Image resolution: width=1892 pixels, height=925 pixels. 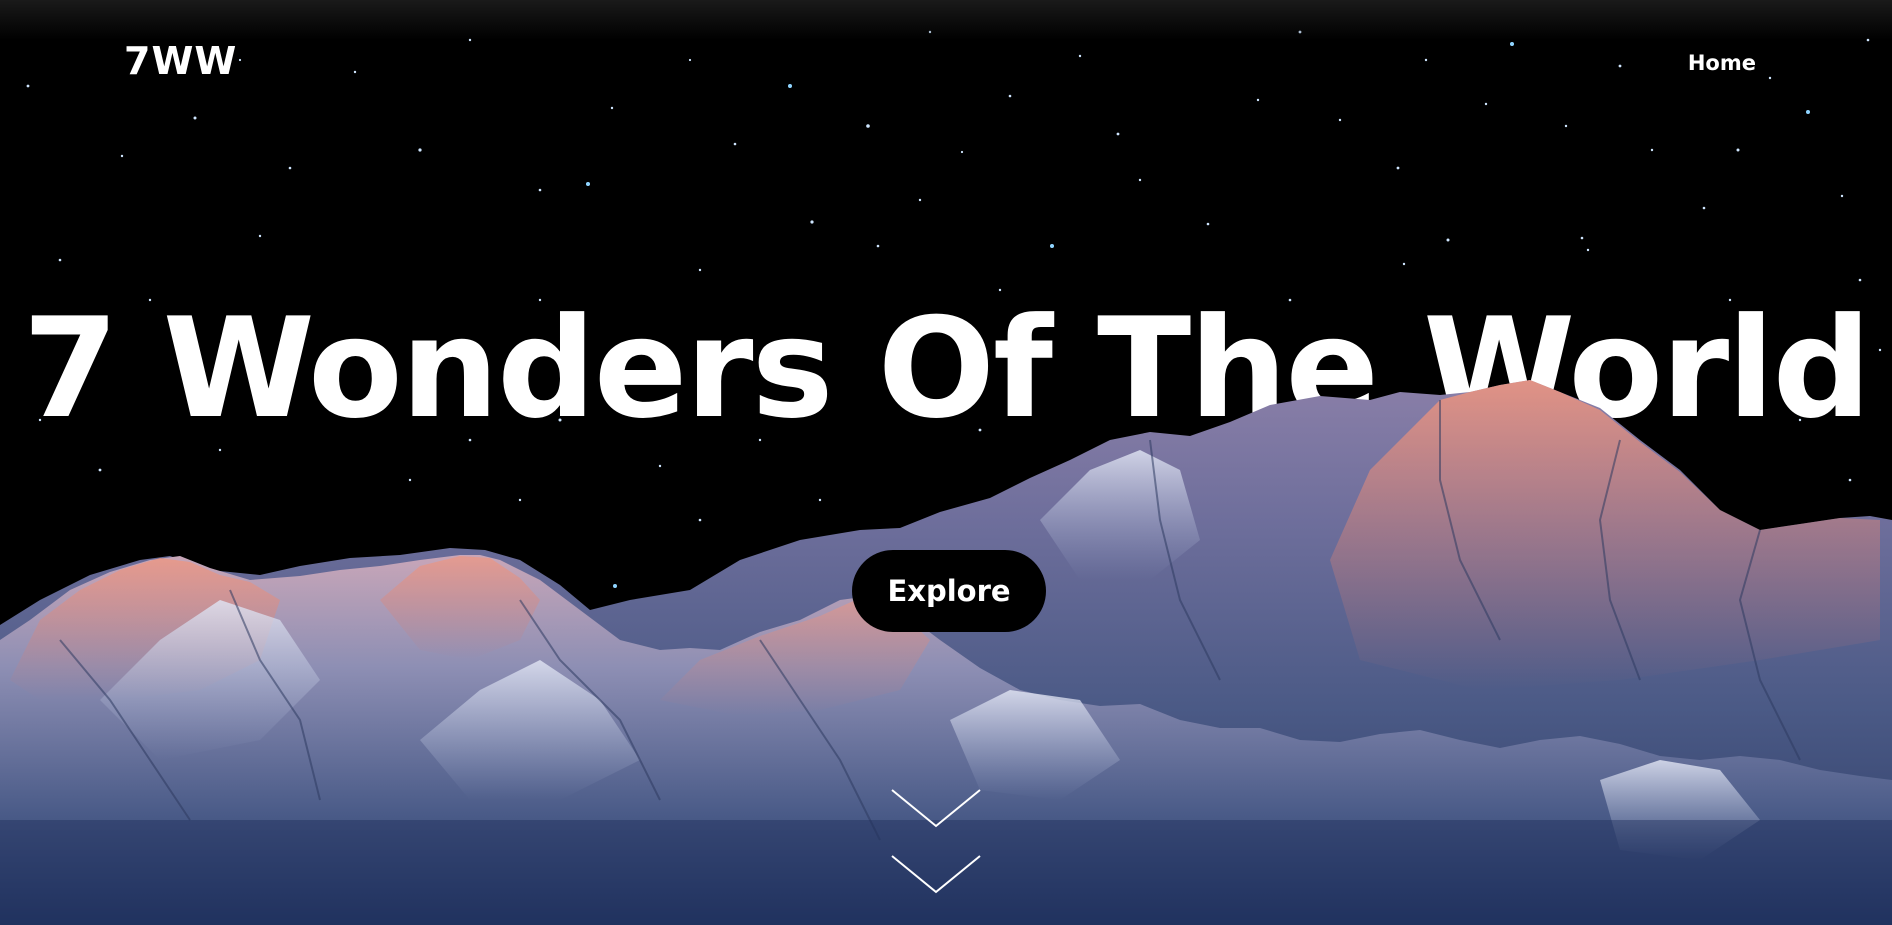 What do you see at coordinates (180, 61) in the screenshot?
I see `site-logo: 7WW` at bounding box center [180, 61].